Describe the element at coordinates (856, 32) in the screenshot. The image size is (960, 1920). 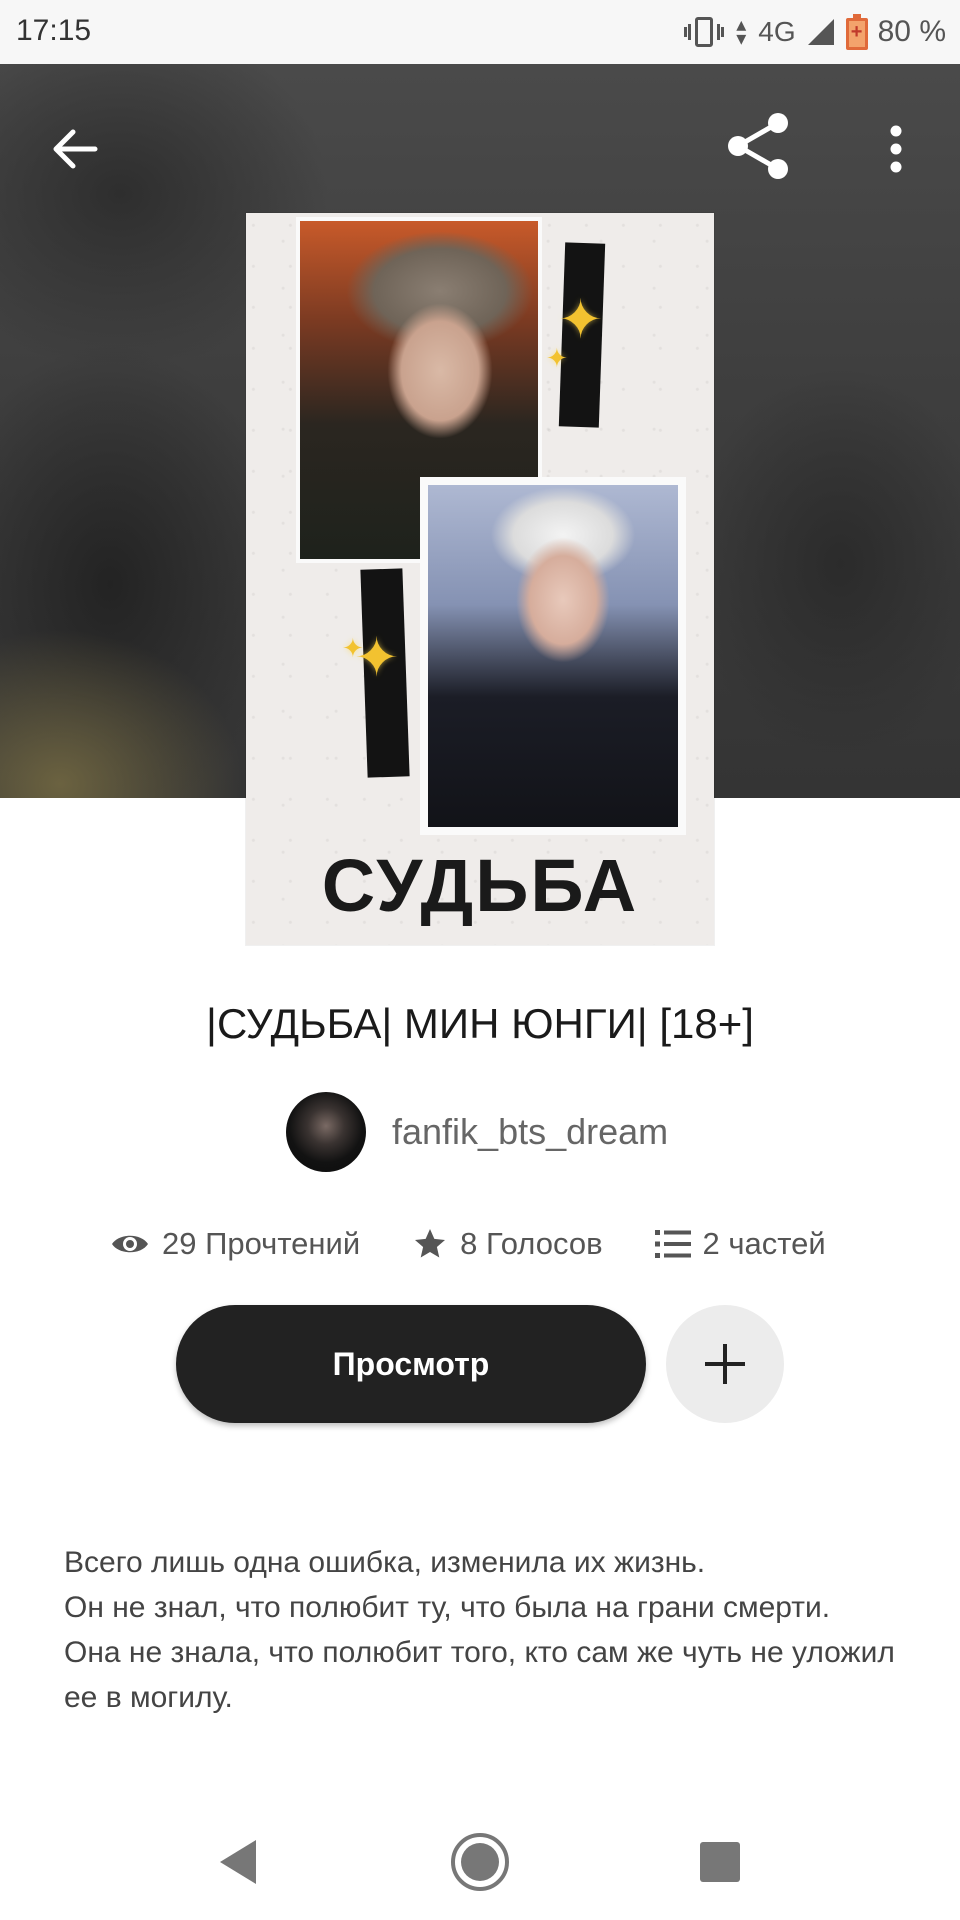
I see `battery-icon: +` at that location.